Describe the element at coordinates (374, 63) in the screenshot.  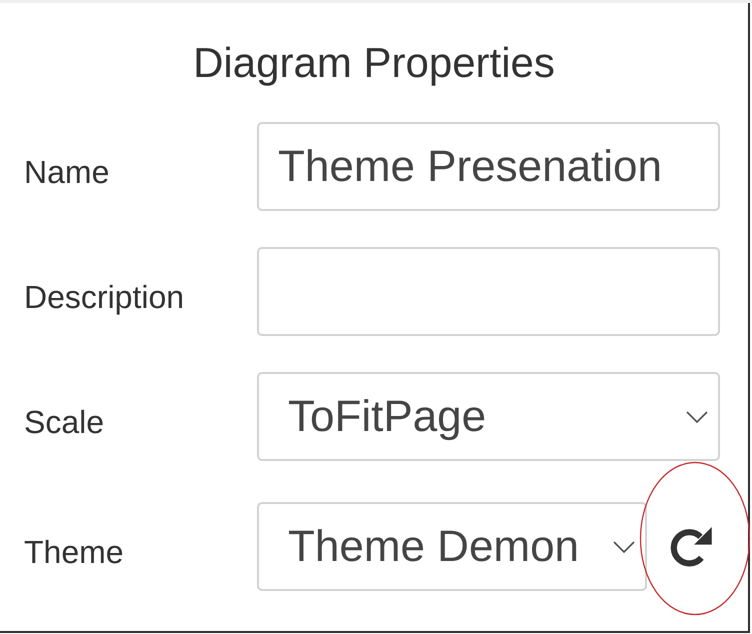
I see `panel-title: Diagram Properties` at that location.